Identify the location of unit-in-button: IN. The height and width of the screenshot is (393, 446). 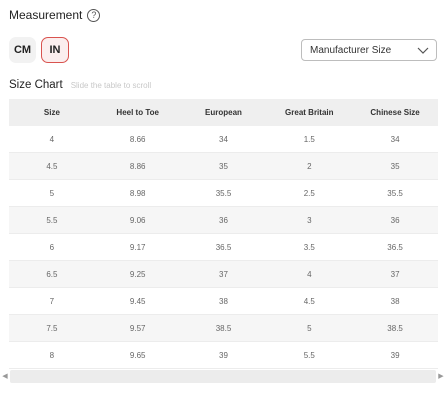
(55, 50).